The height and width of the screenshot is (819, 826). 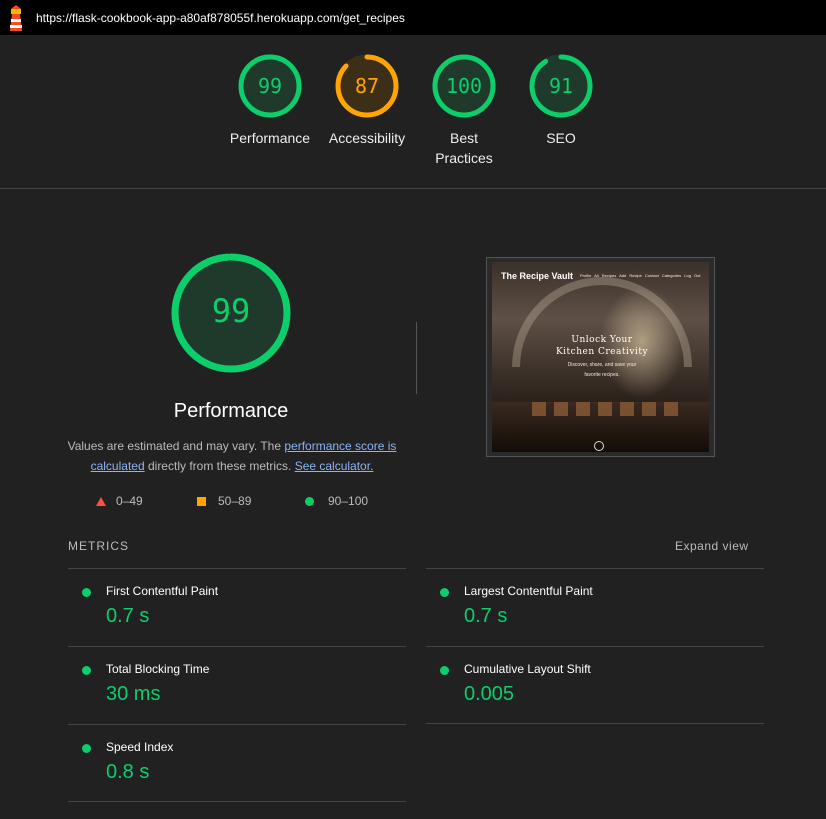 I want to click on screenshot-heading-line2: Kitchen Creativity, so click(x=602, y=352).